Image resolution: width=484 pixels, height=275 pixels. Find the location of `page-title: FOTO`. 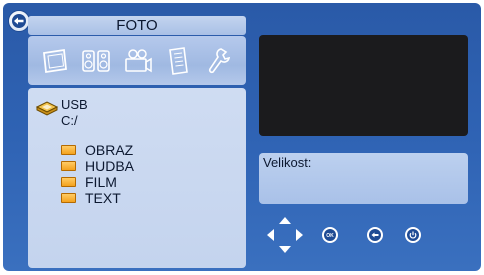

page-title: FOTO is located at coordinates (137, 25).